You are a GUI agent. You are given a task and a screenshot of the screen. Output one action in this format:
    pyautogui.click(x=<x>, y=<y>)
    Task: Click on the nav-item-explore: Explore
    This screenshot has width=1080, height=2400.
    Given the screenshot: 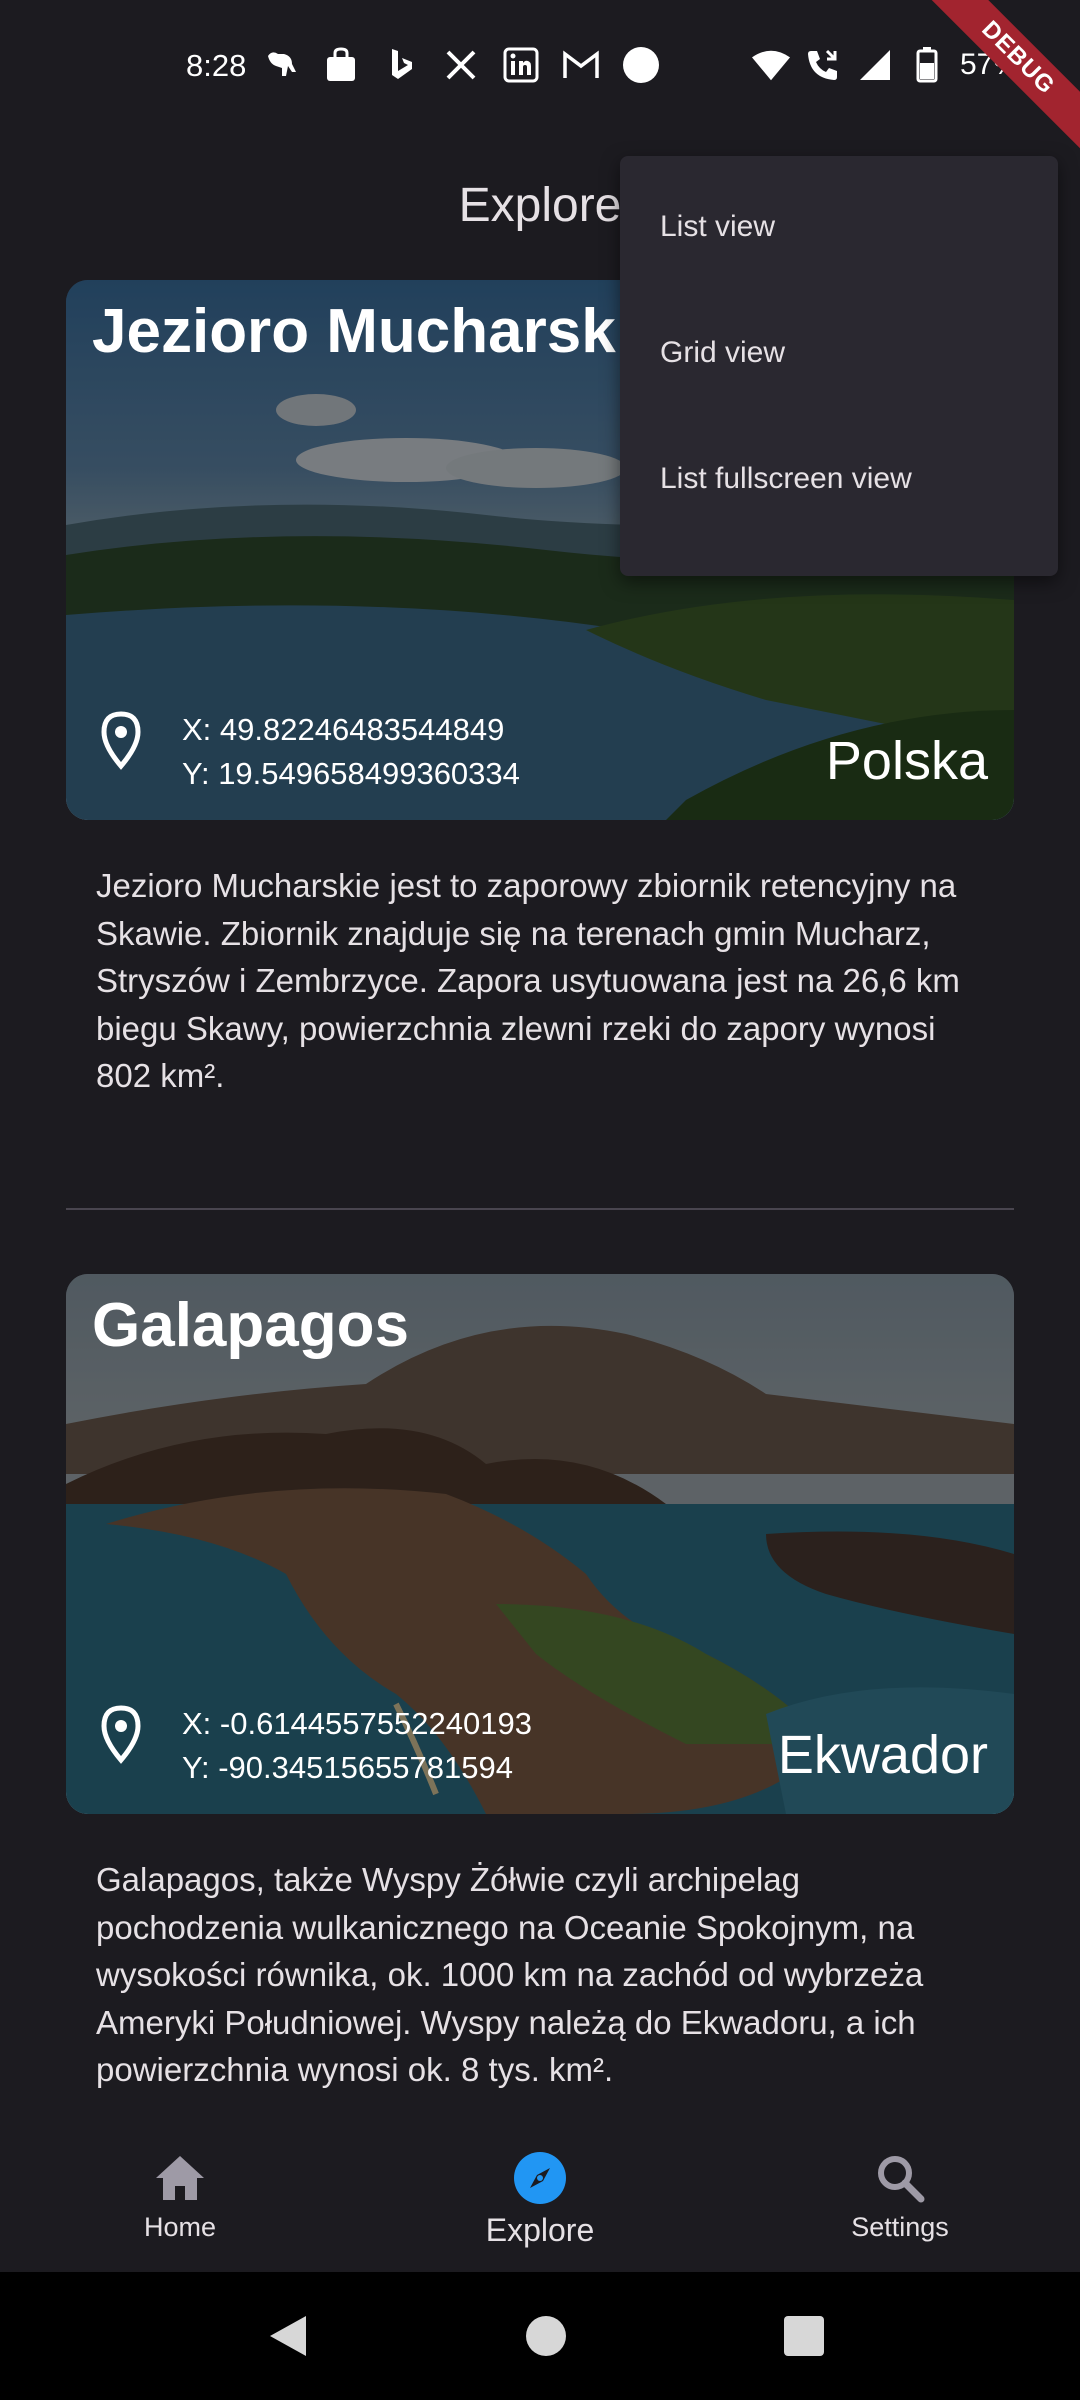 What is the action you would take?
    pyautogui.click(x=540, y=2201)
    